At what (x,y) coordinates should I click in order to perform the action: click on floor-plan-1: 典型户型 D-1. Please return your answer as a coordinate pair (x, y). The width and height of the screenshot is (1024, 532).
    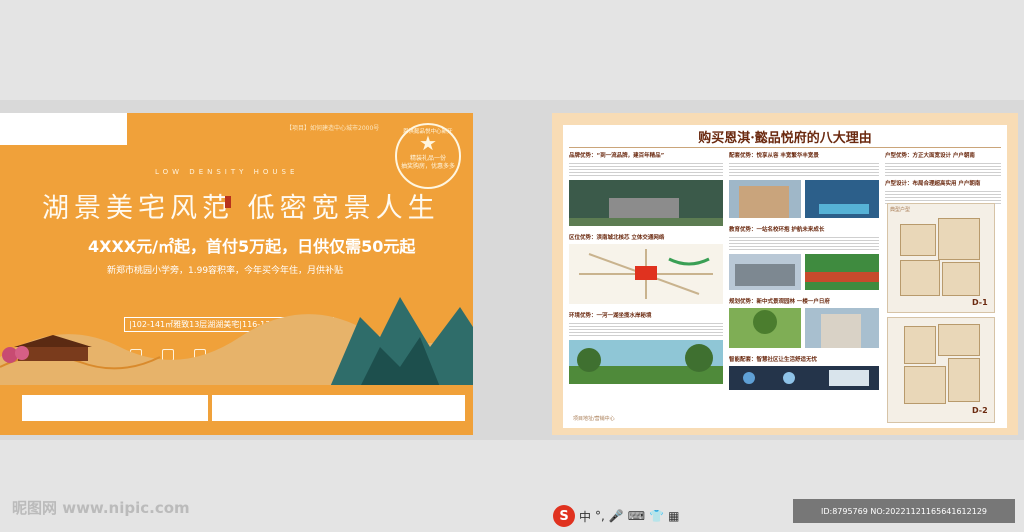
    Looking at the image, I should click on (941, 258).